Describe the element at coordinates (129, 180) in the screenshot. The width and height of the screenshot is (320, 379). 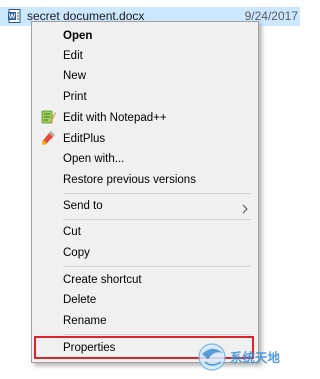
I see `menu-item-restore-previous-versions: Restore previous versions` at that location.